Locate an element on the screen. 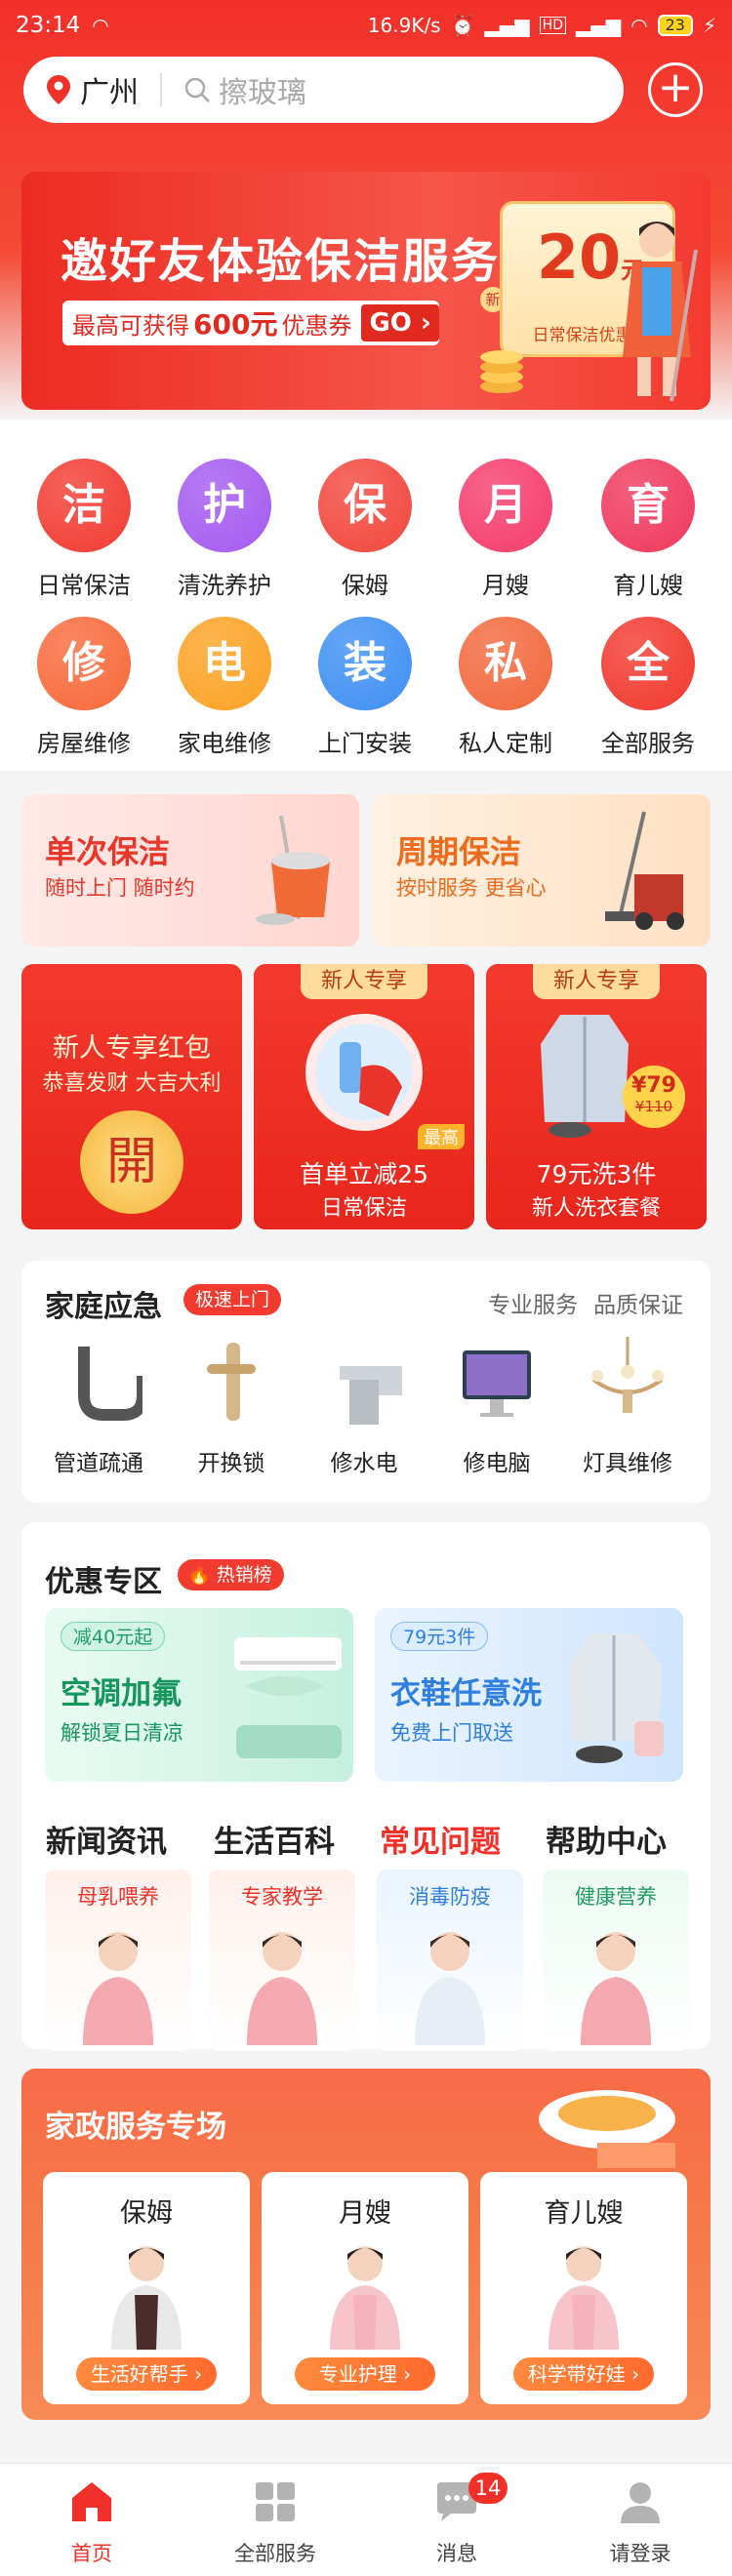  signal-icon: ▂▄▆ is located at coordinates (507, 25).